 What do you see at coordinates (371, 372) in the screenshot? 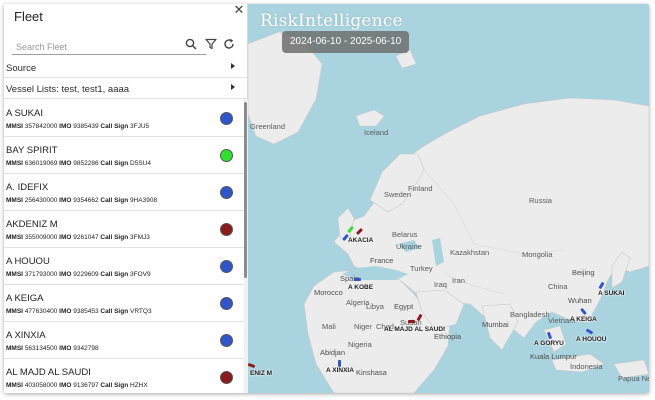
I see `map-label-kinshasa: Kinshasa` at bounding box center [371, 372].